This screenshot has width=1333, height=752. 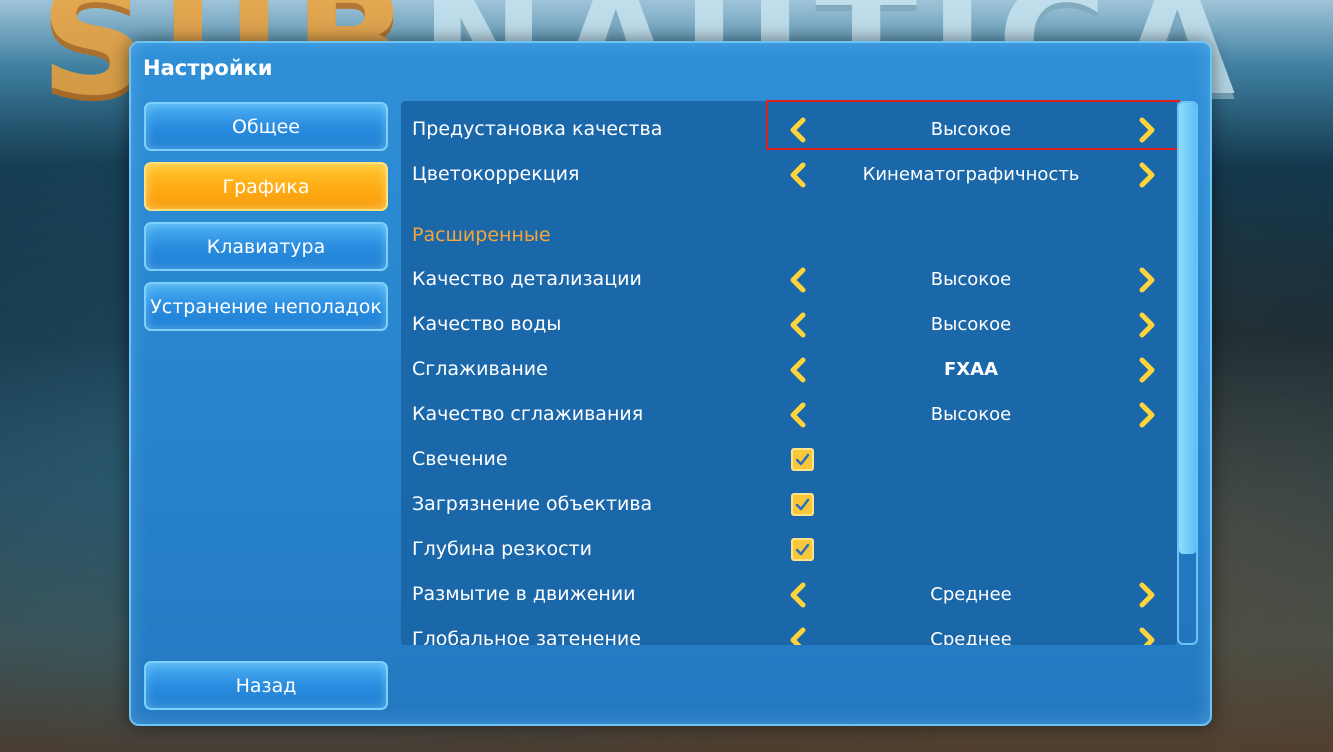 What do you see at coordinates (789, 549) in the screenshot?
I see `setting-row-depth-of-field: Глубина резкости` at bounding box center [789, 549].